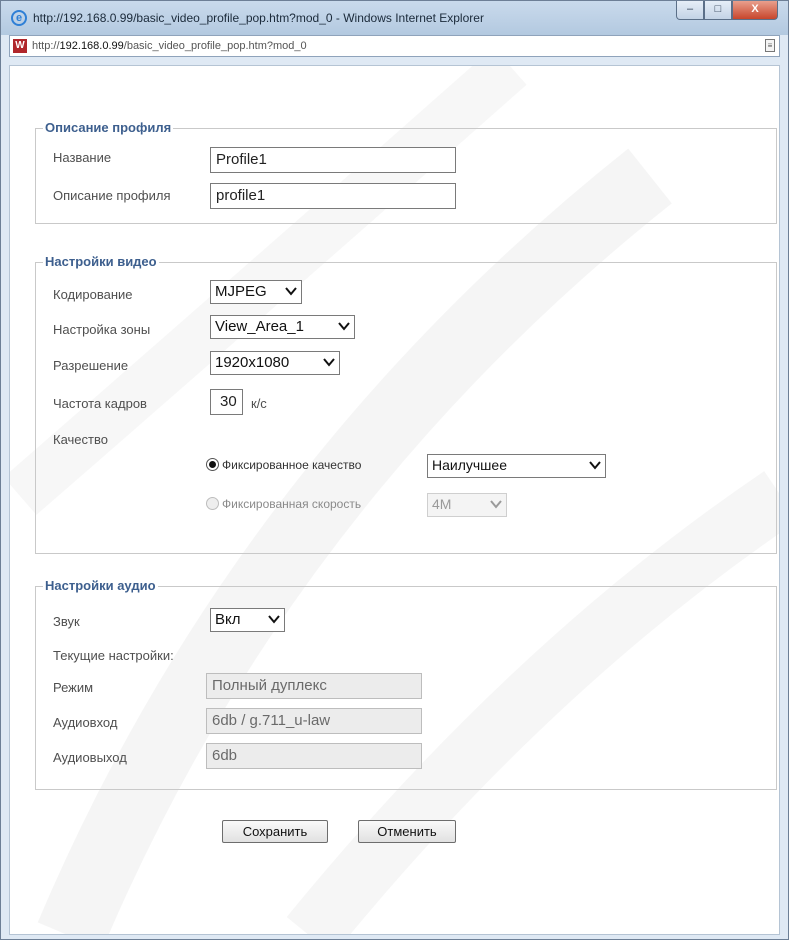 The image size is (789, 940). Describe the element at coordinates (80, 439) in the screenshot. I see `quality-label: Качество` at that location.